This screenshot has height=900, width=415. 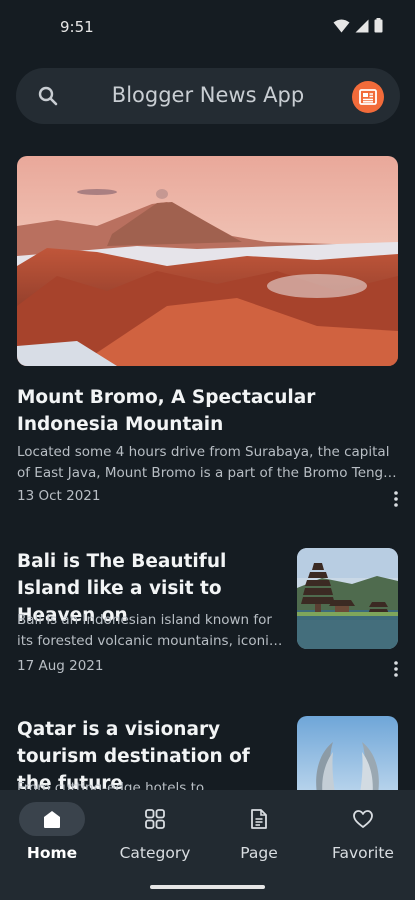 What do you see at coordinates (155, 853) in the screenshot?
I see `nav-label: Category` at bounding box center [155, 853].